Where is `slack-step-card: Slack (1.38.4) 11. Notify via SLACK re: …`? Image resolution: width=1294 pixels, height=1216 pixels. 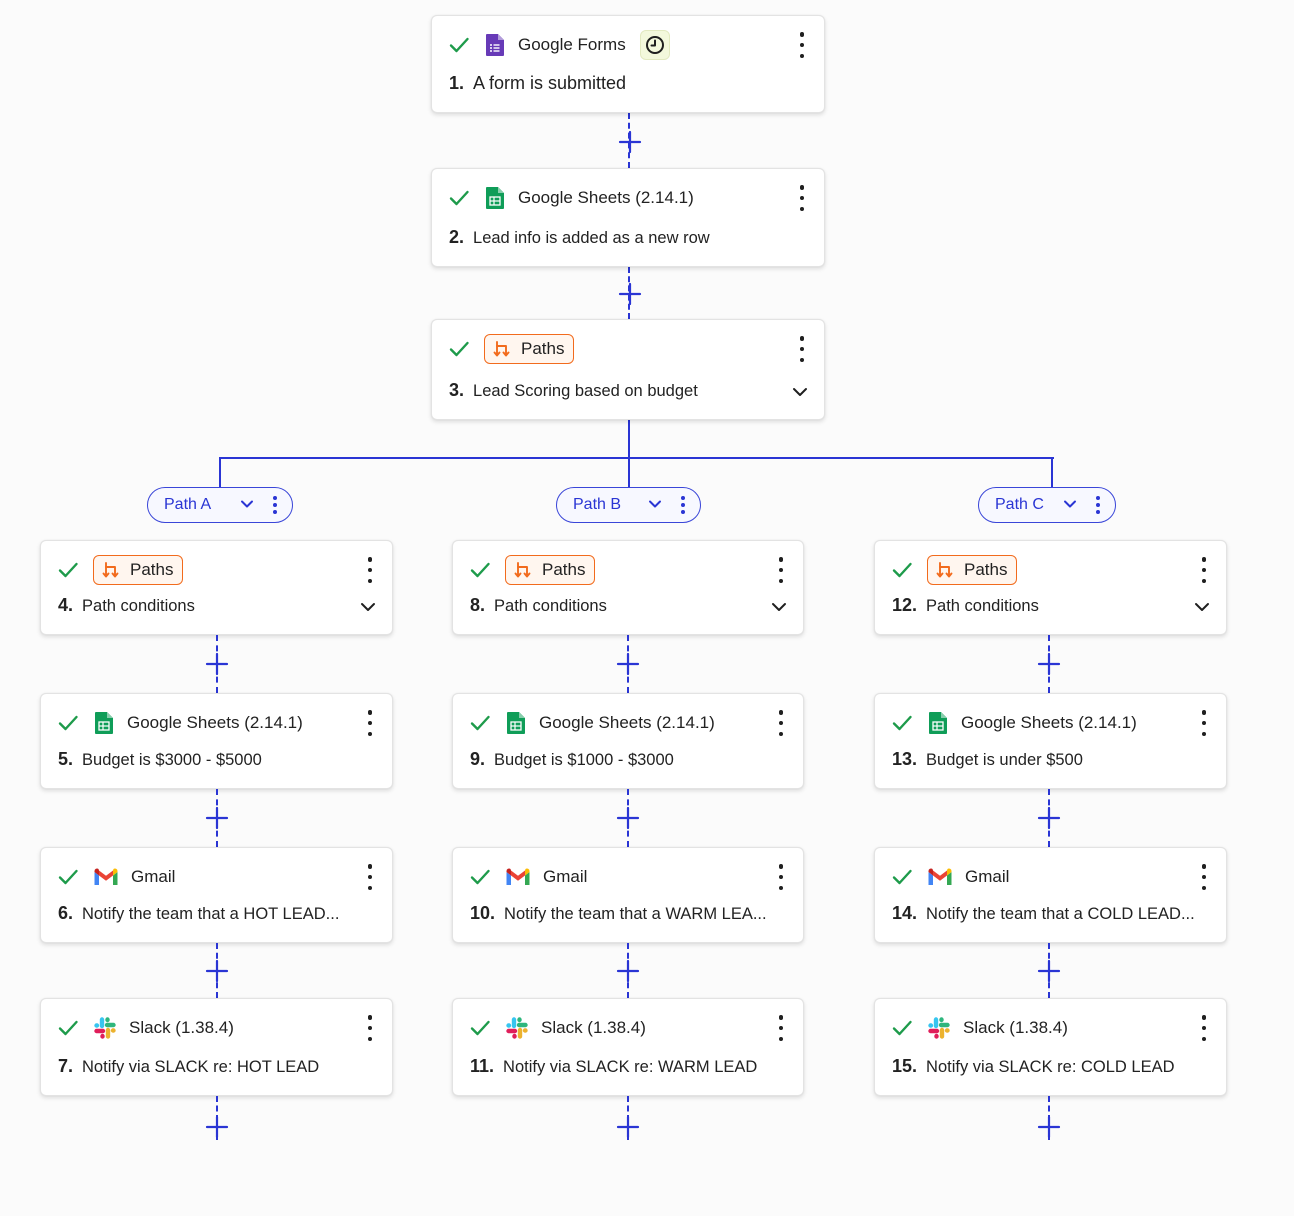
slack-step-card: Slack (1.38.4) 11. Notify via SLACK re: … is located at coordinates (628, 1047).